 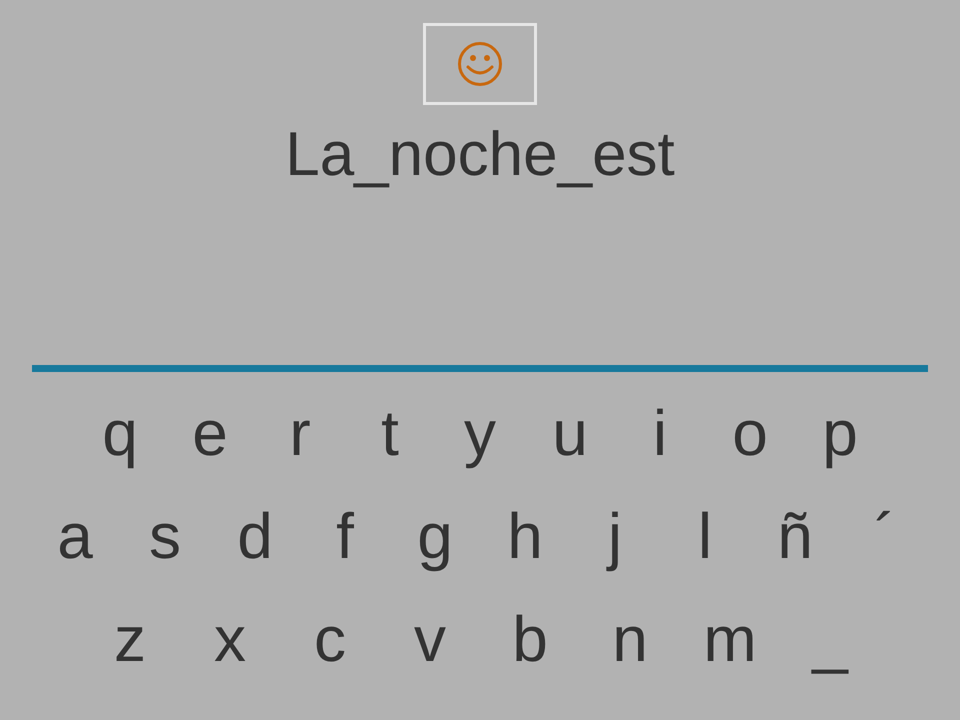 What do you see at coordinates (300, 433) in the screenshot?
I see `key: r` at bounding box center [300, 433].